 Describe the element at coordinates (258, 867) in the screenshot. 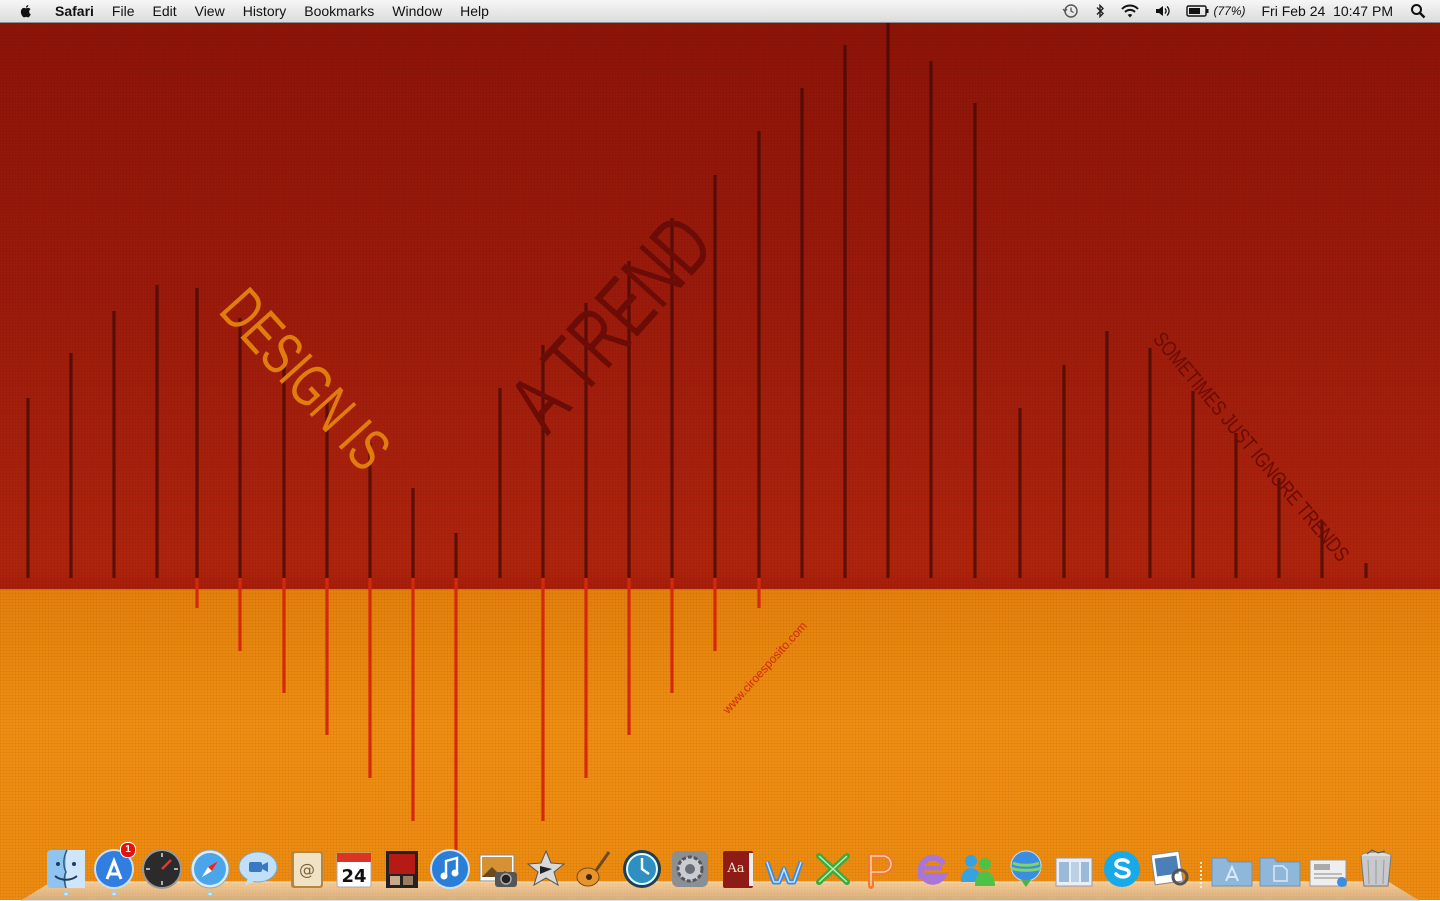

I see `ichat-icon` at that location.